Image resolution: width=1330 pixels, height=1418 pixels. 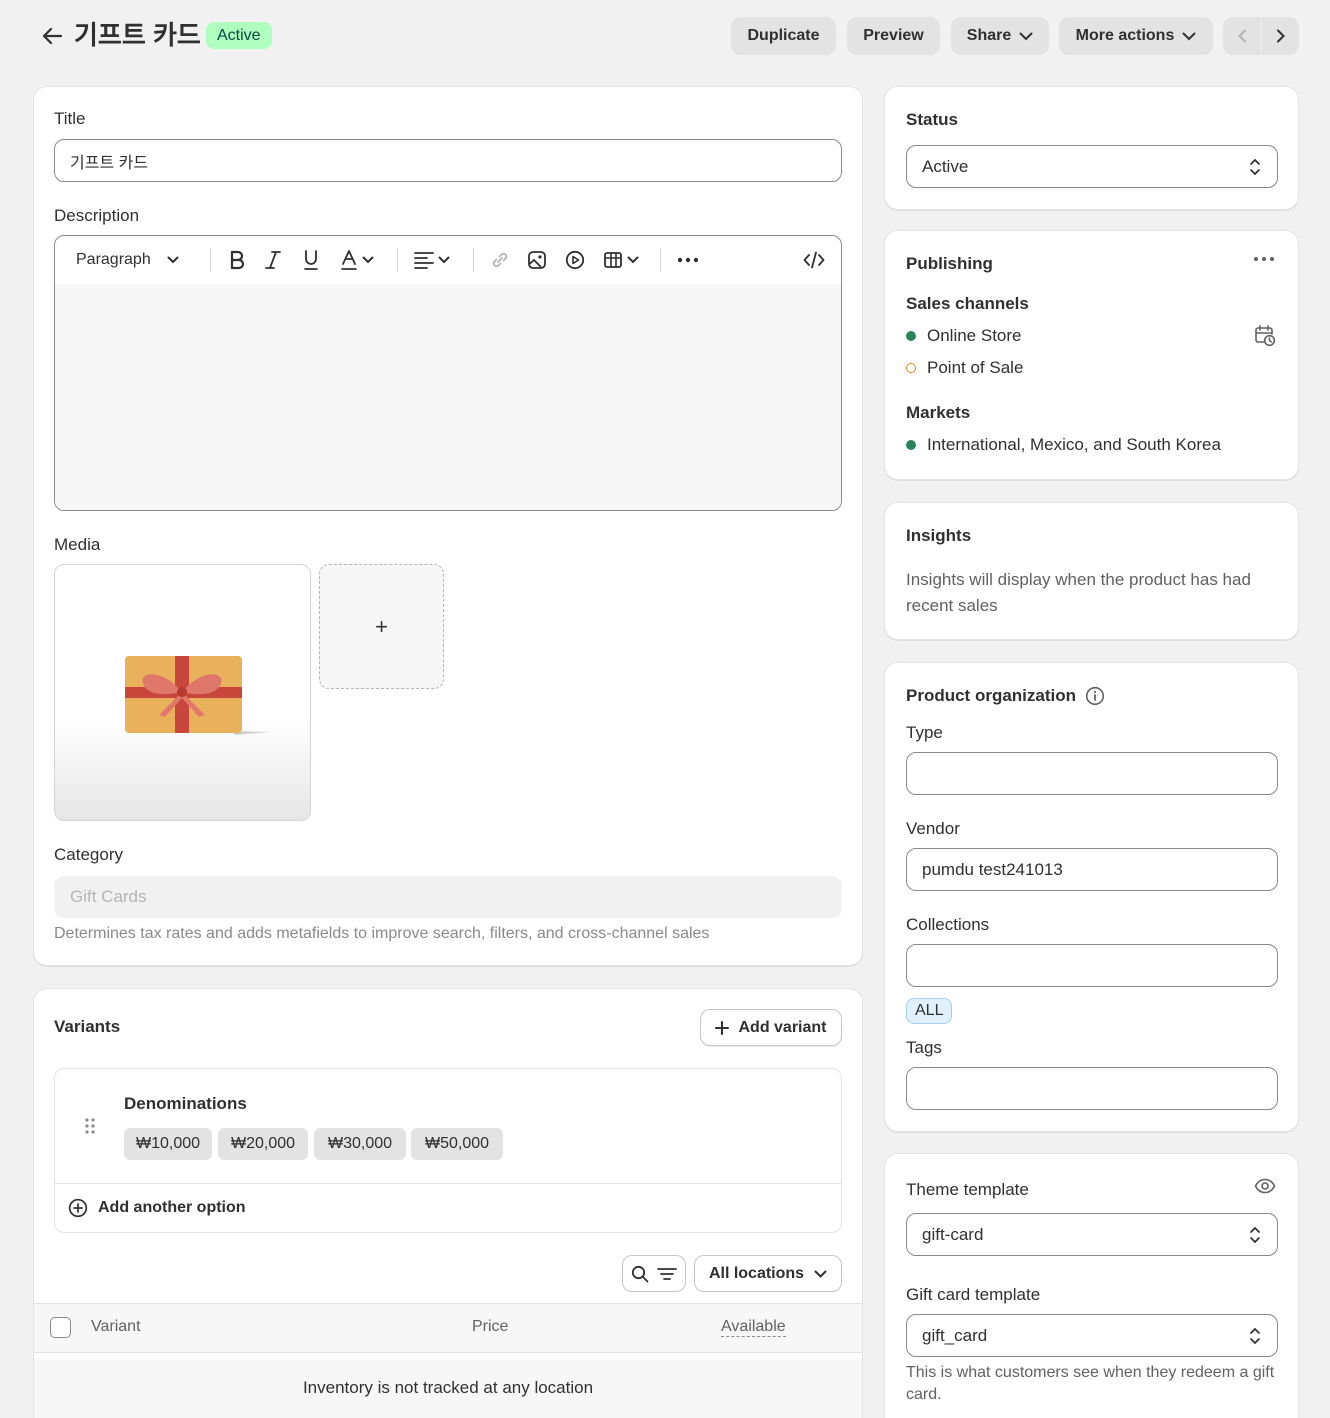 I want to click on type-label: Type, so click(x=924, y=732).